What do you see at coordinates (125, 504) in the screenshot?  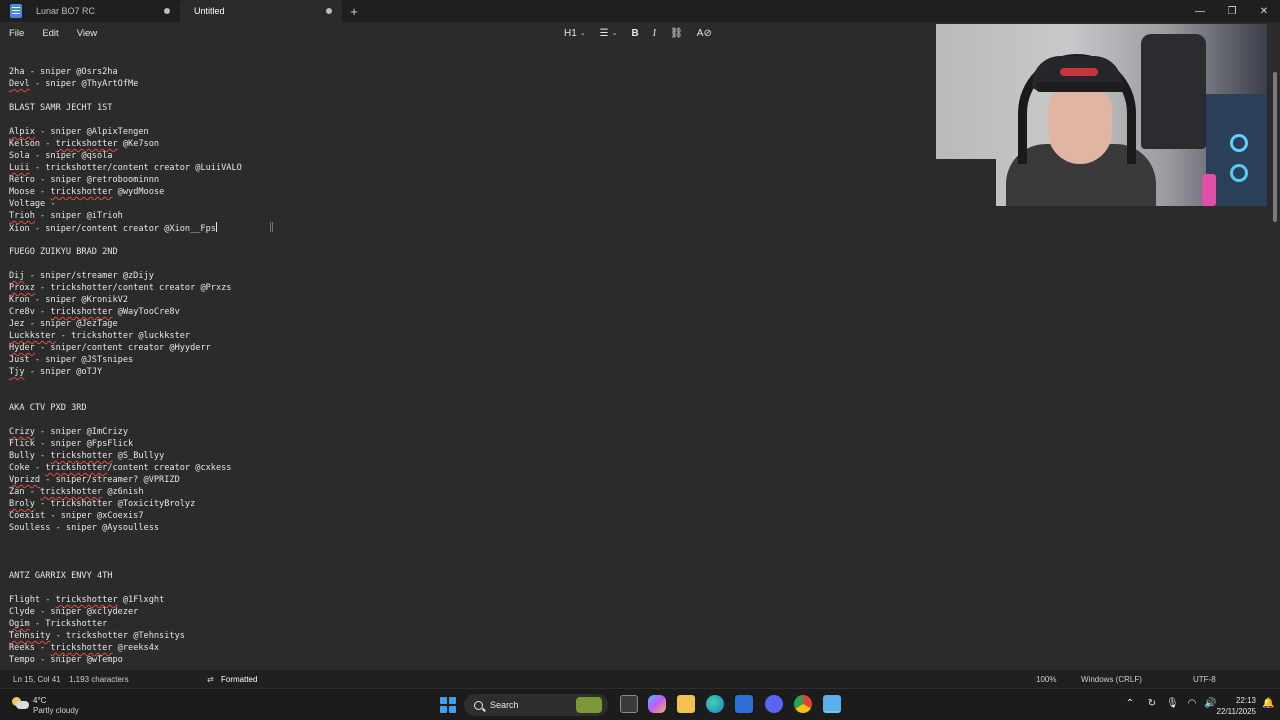 I see `document-line: Broly - trickshotter @ToxicityBrolyz` at bounding box center [125, 504].